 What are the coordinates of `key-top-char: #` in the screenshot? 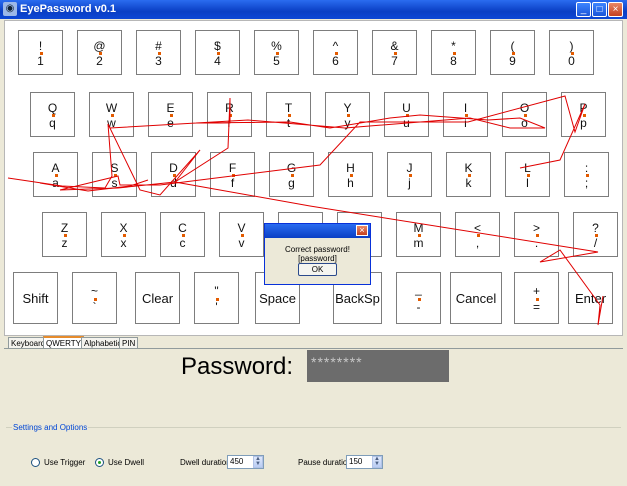 It's located at (158, 46).